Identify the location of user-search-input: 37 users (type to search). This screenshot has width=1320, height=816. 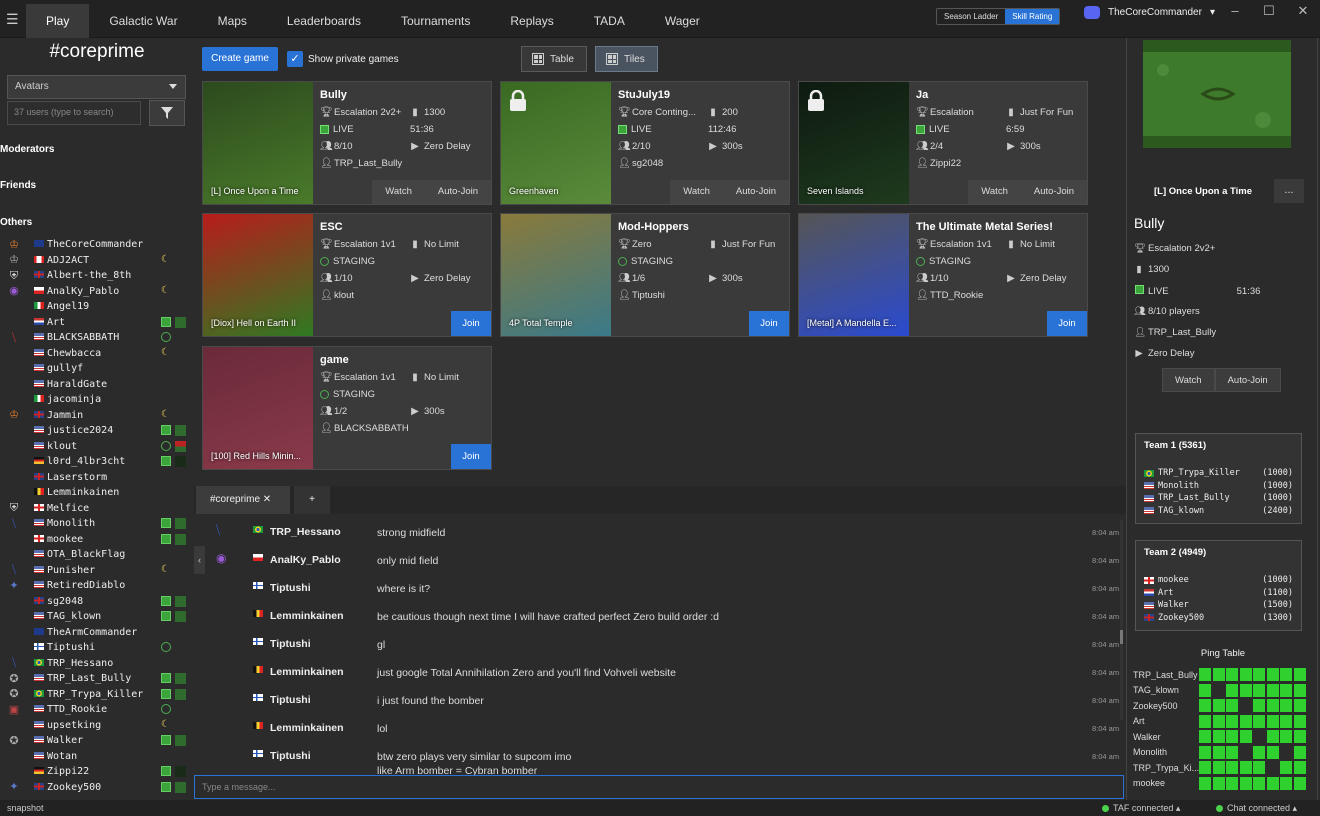
(74, 113).